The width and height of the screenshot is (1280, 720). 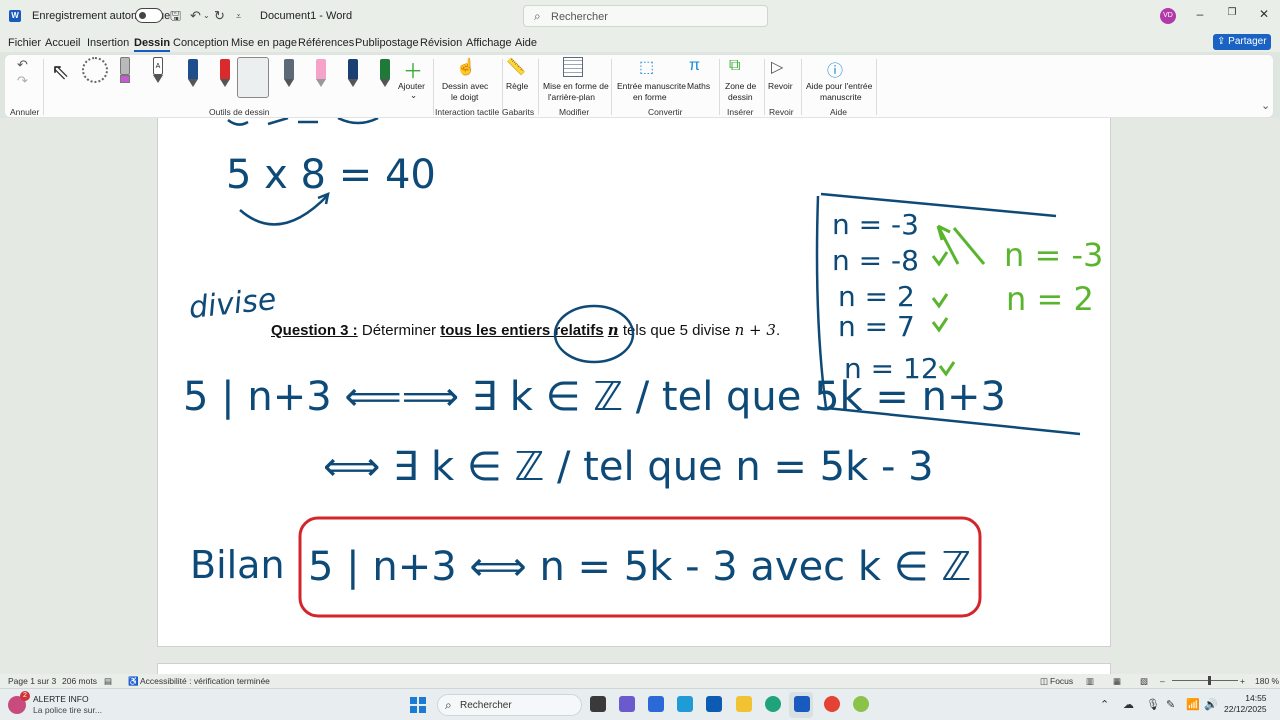 I want to click on select-cursor-icon: ⇖, so click(x=60, y=72).